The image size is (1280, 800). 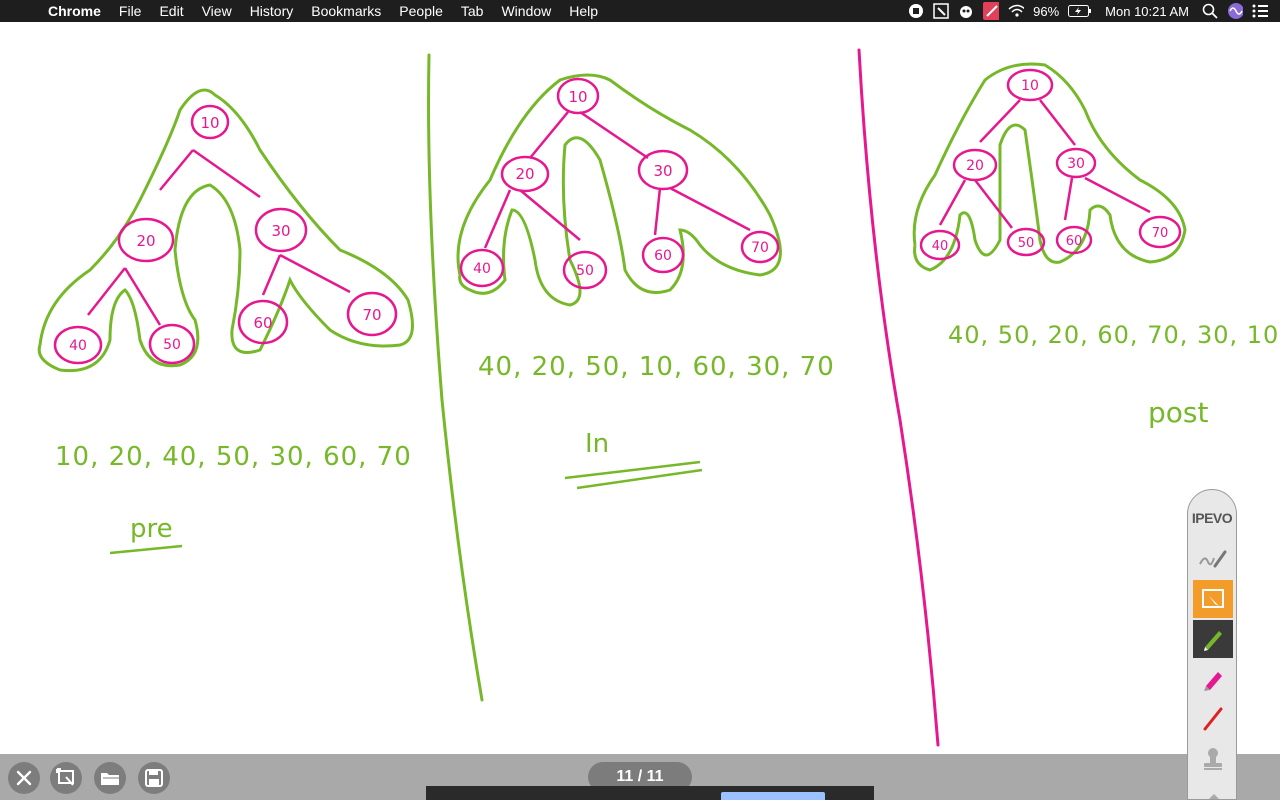 I want to click on wifi-icon, so click(x=1016, y=11).